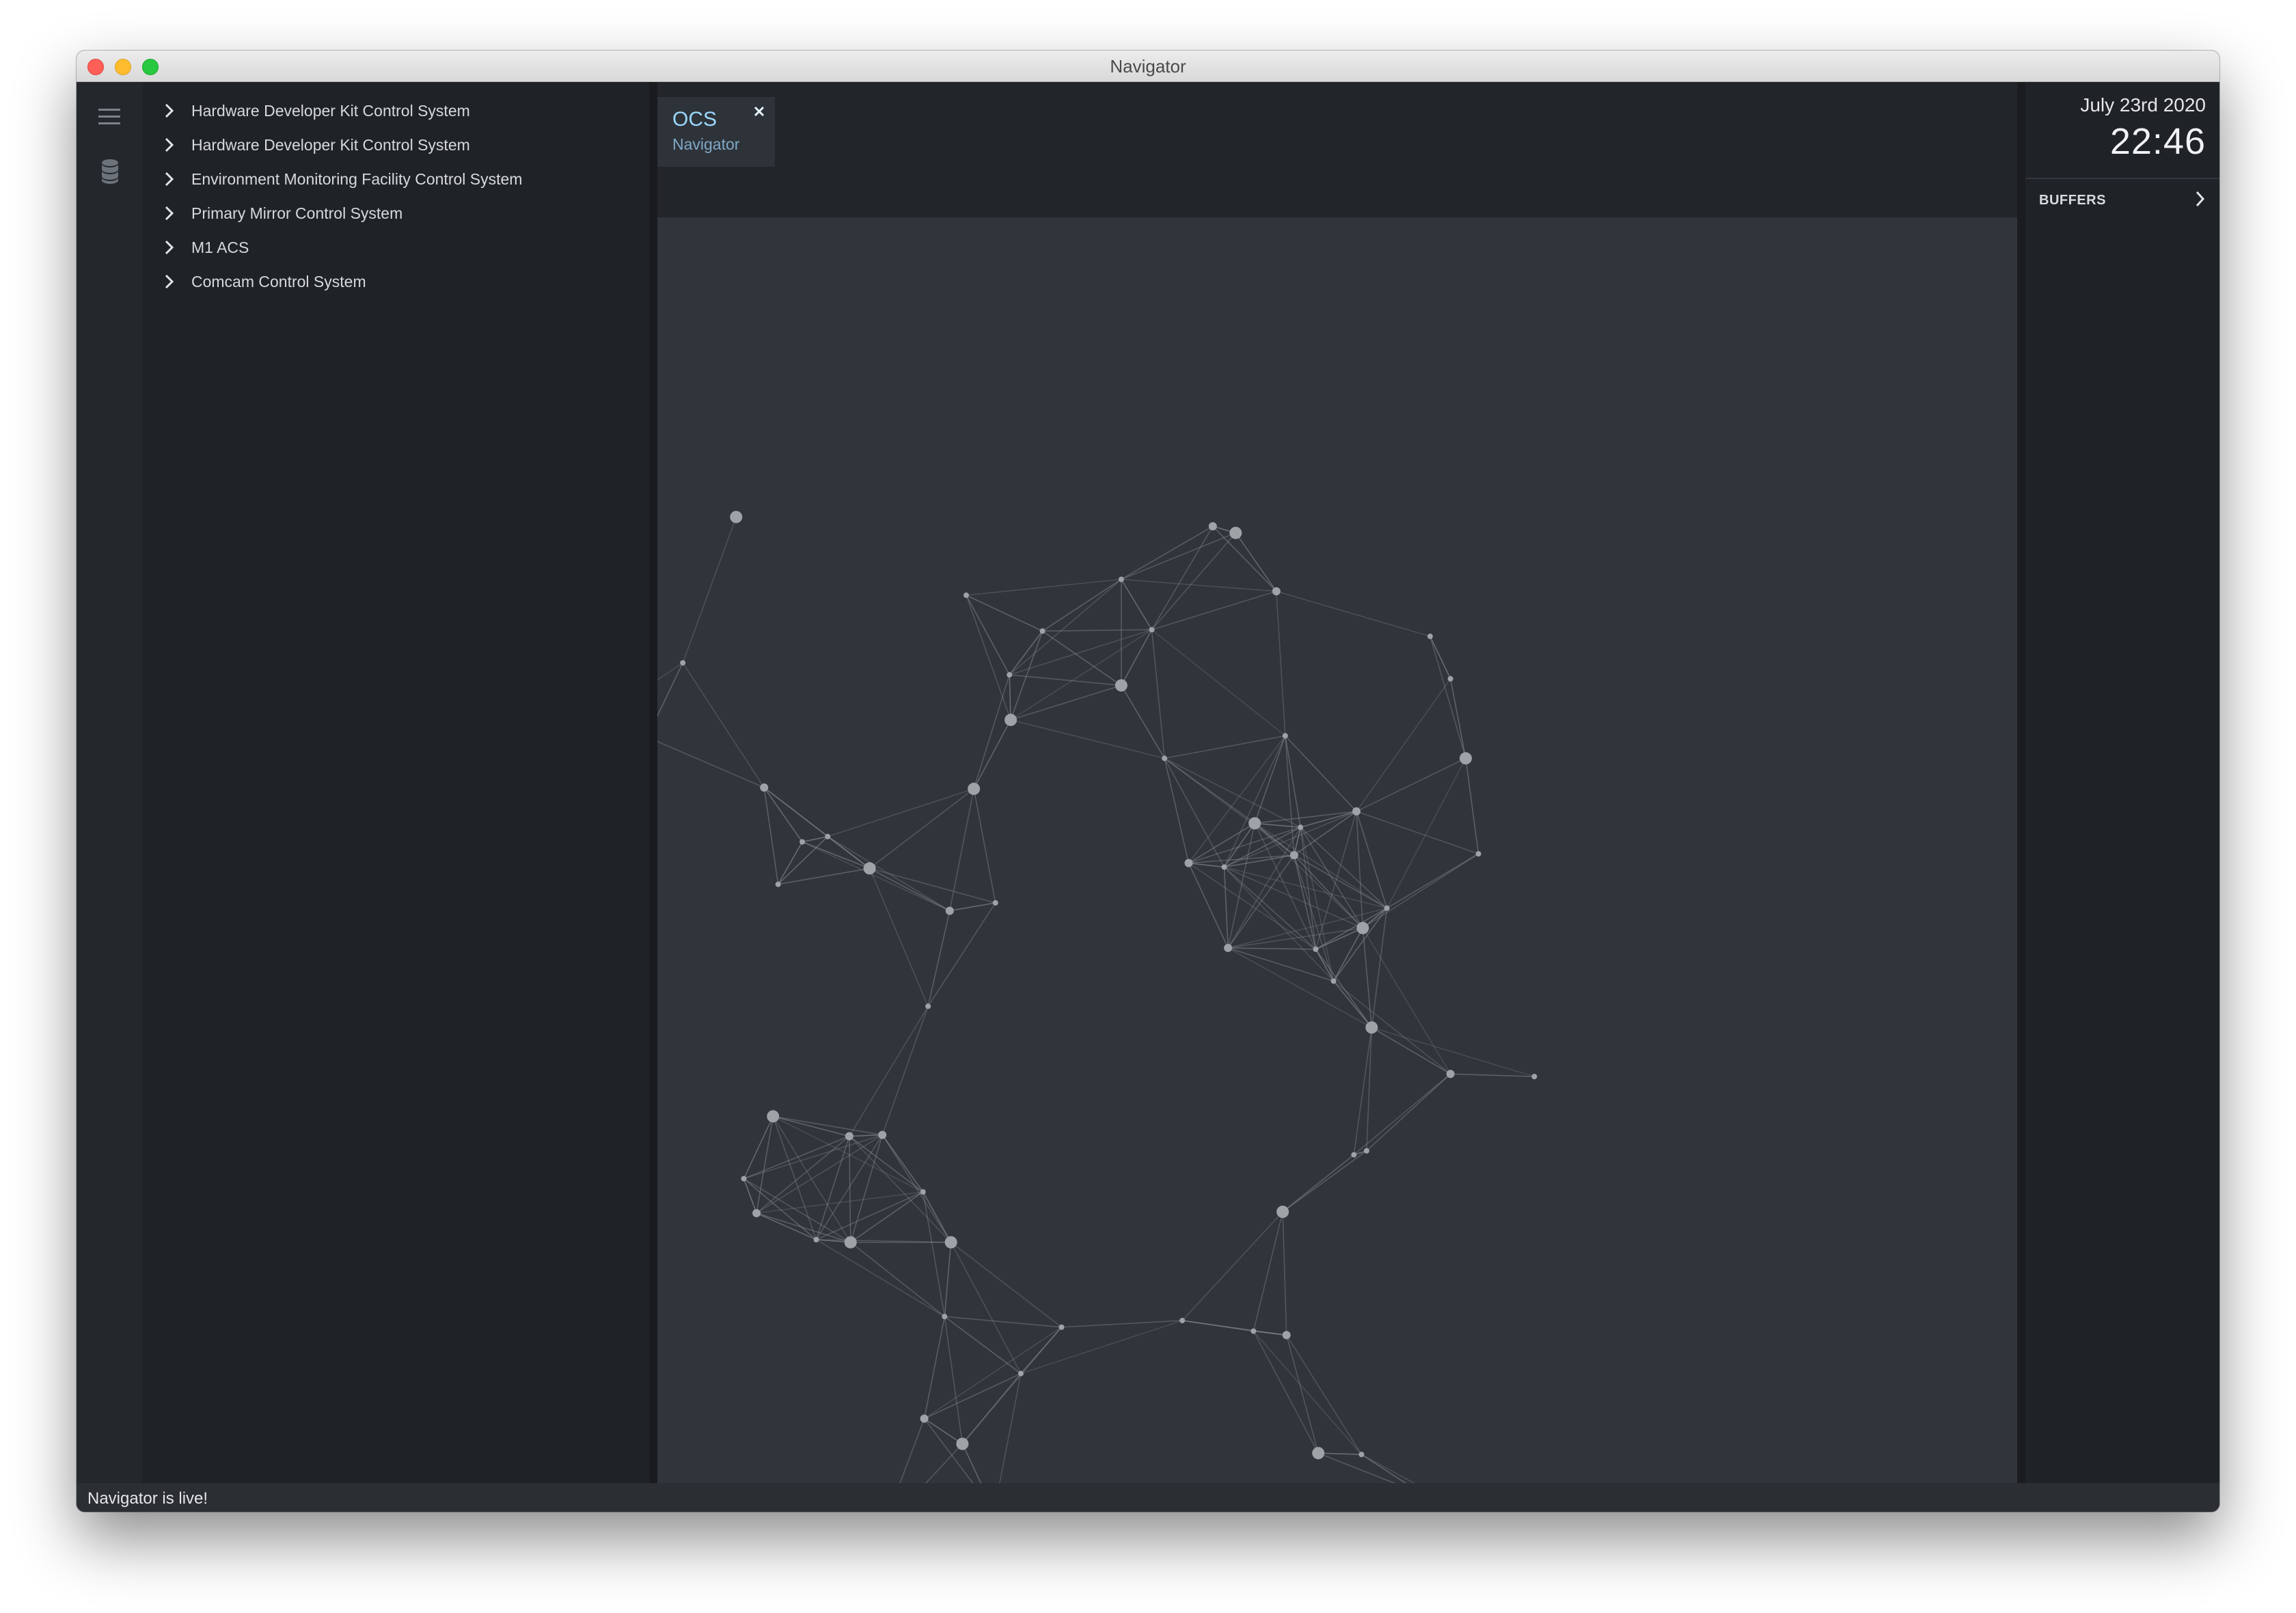 This screenshot has width=2296, height=1613. What do you see at coordinates (202, 247) in the screenshot?
I see `tree-item-m1-acs: M1 ACS` at bounding box center [202, 247].